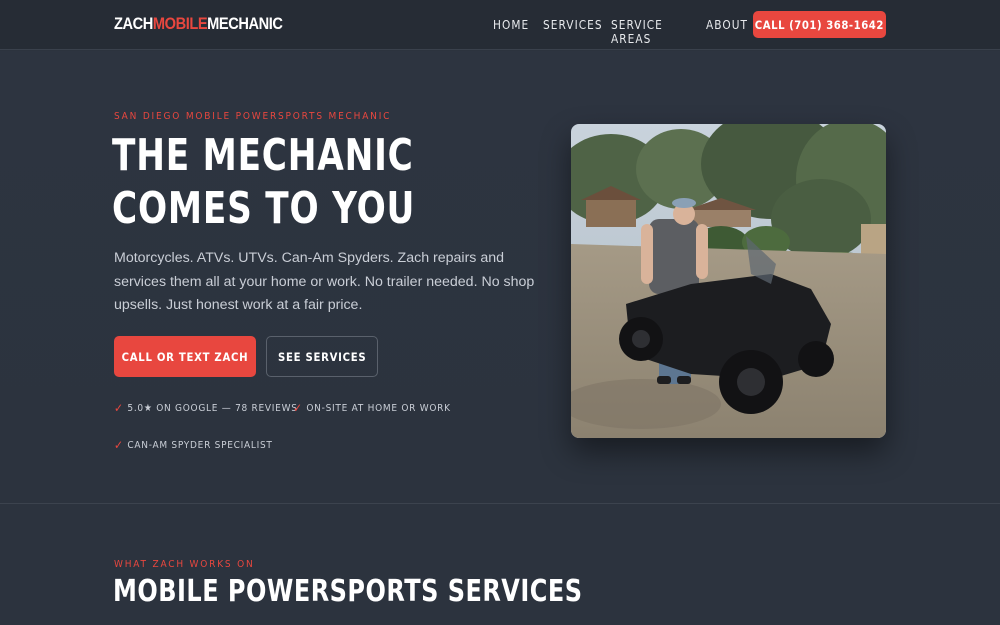 This screenshot has width=1000, height=625. Describe the element at coordinates (348, 591) in the screenshot. I see `services-title: MOBILE POWERSPORTS SERVICES` at that location.